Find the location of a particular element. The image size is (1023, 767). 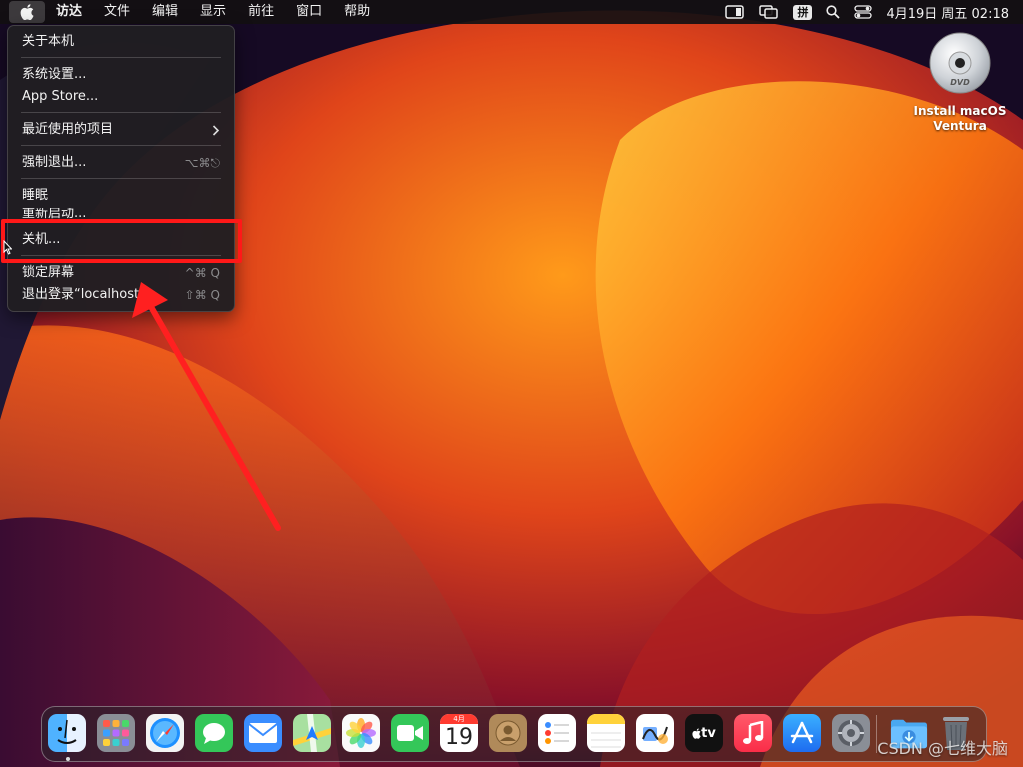

menu-file: 文件 is located at coordinates (117, 12).